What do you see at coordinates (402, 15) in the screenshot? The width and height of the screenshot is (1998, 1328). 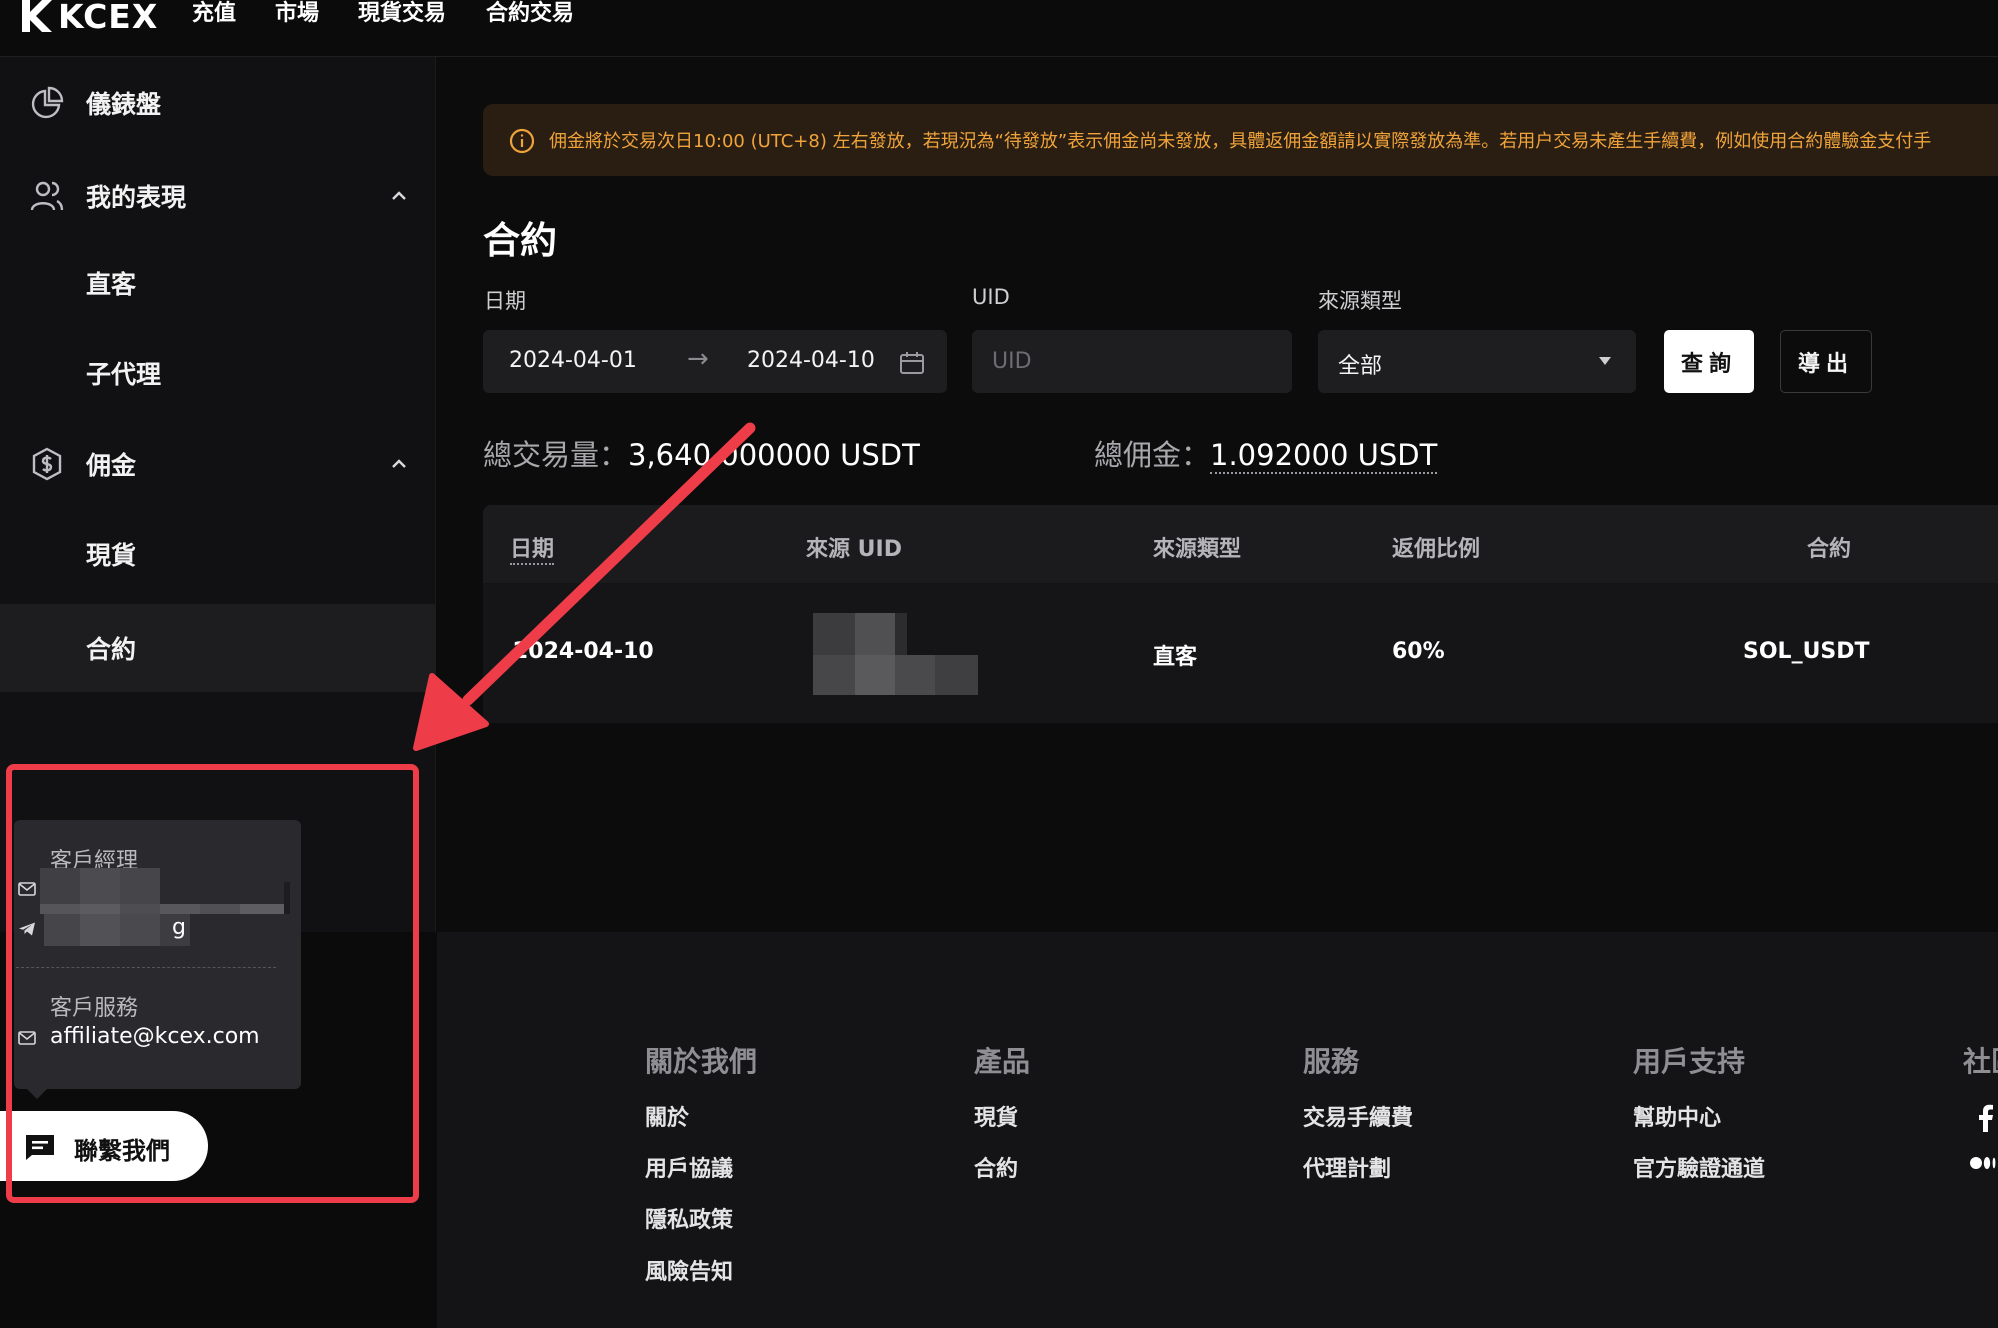 I see `nav-spot-trading: 現貨交易` at bounding box center [402, 15].